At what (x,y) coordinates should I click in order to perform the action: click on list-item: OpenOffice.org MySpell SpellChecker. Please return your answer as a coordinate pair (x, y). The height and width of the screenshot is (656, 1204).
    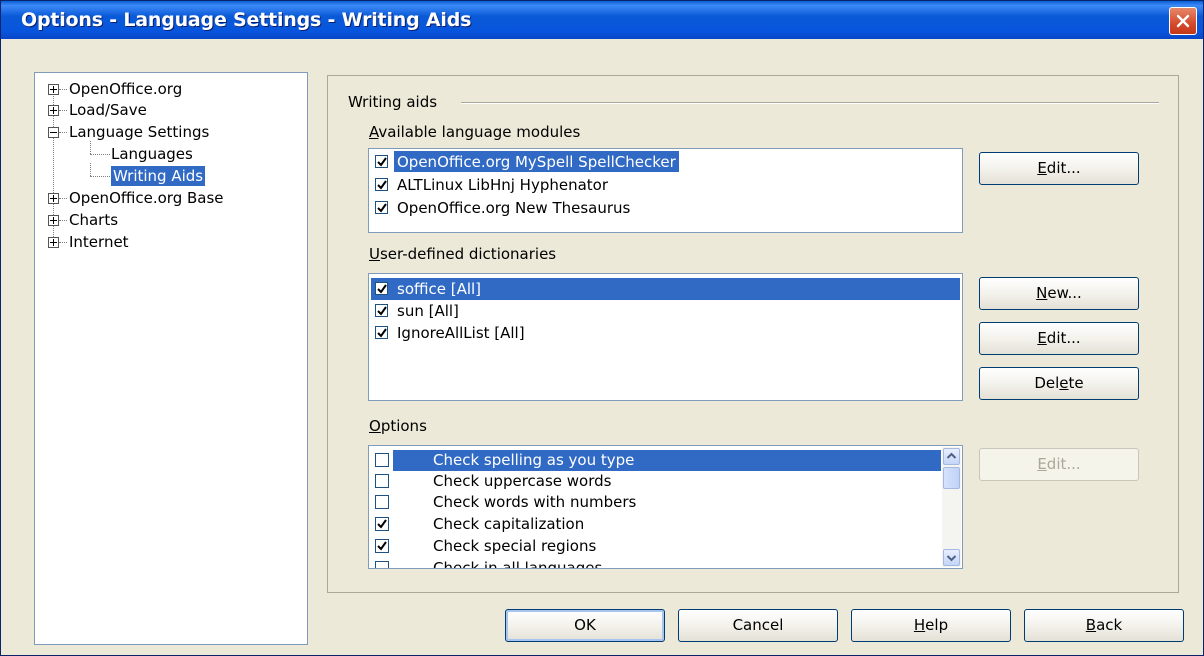
    Looking at the image, I should click on (665, 162).